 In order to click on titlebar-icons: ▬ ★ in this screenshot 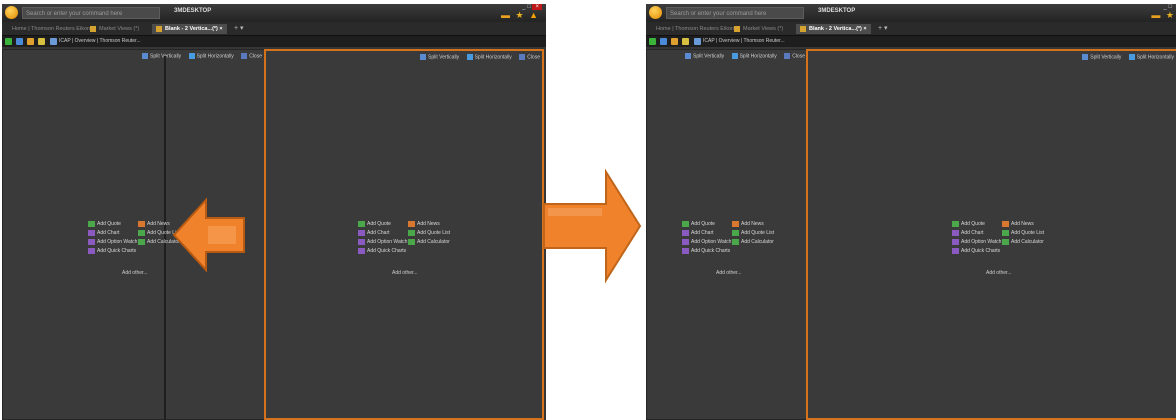, I will do `click(1161, 15)`.